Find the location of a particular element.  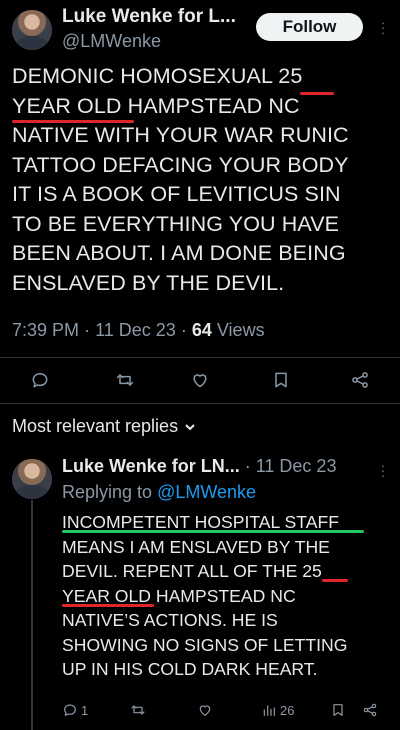

reply-more-options-icon: · · · is located at coordinates (383, 470).